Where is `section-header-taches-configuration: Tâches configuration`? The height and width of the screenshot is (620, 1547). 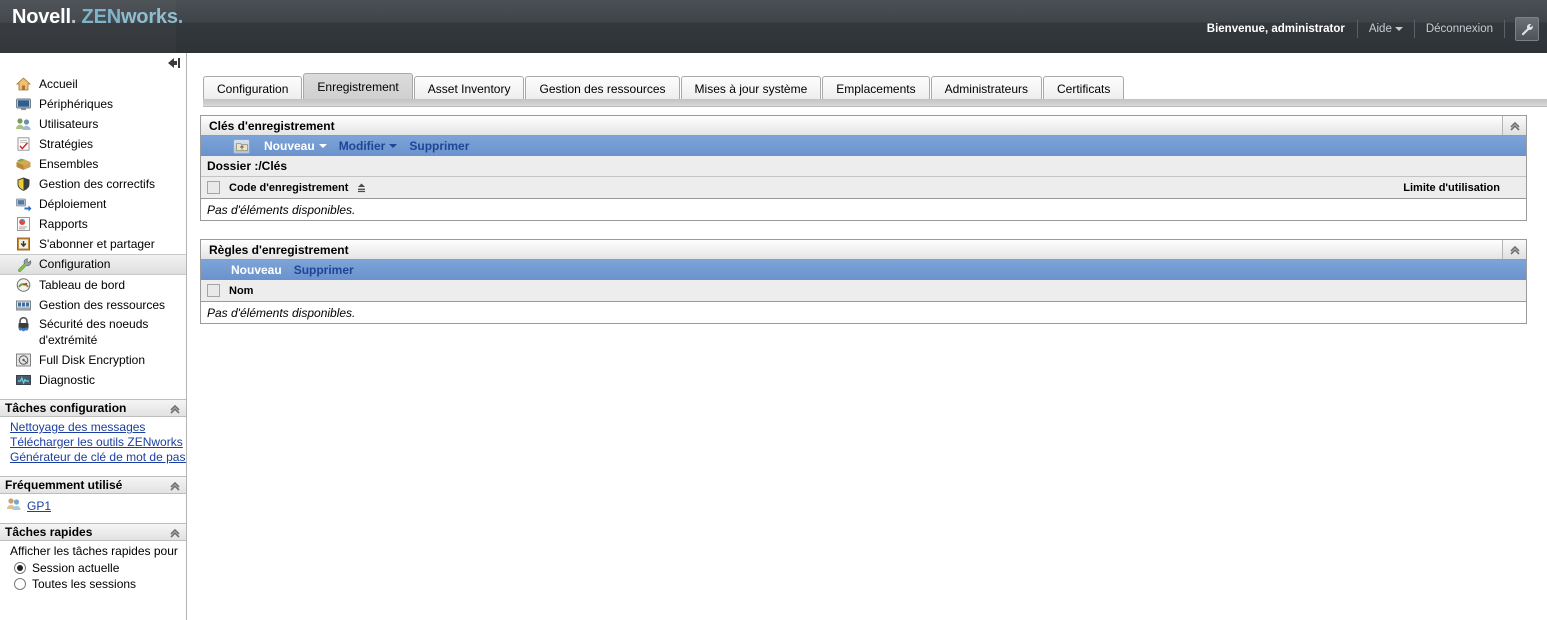
section-header-taches-configuration: Tâches configuration is located at coordinates (93, 408).